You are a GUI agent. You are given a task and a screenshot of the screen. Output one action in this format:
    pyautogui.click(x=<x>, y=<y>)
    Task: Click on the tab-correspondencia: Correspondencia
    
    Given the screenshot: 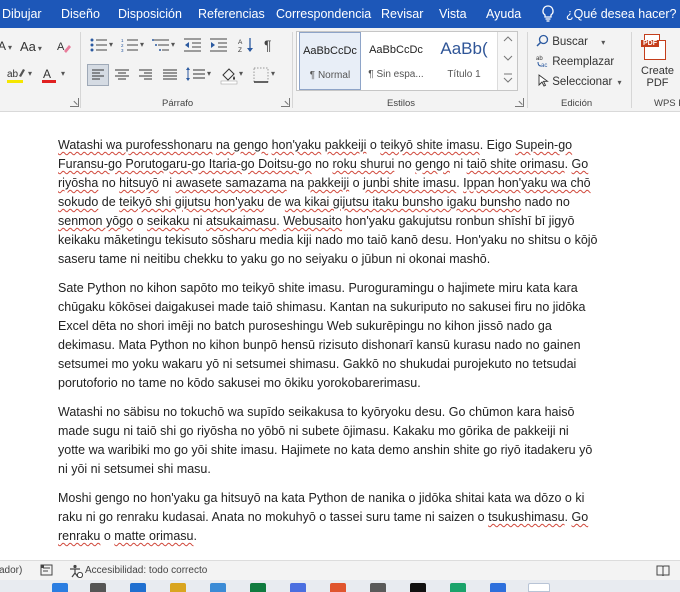 What is the action you would take?
    pyautogui.click(x=323, y=14)
    